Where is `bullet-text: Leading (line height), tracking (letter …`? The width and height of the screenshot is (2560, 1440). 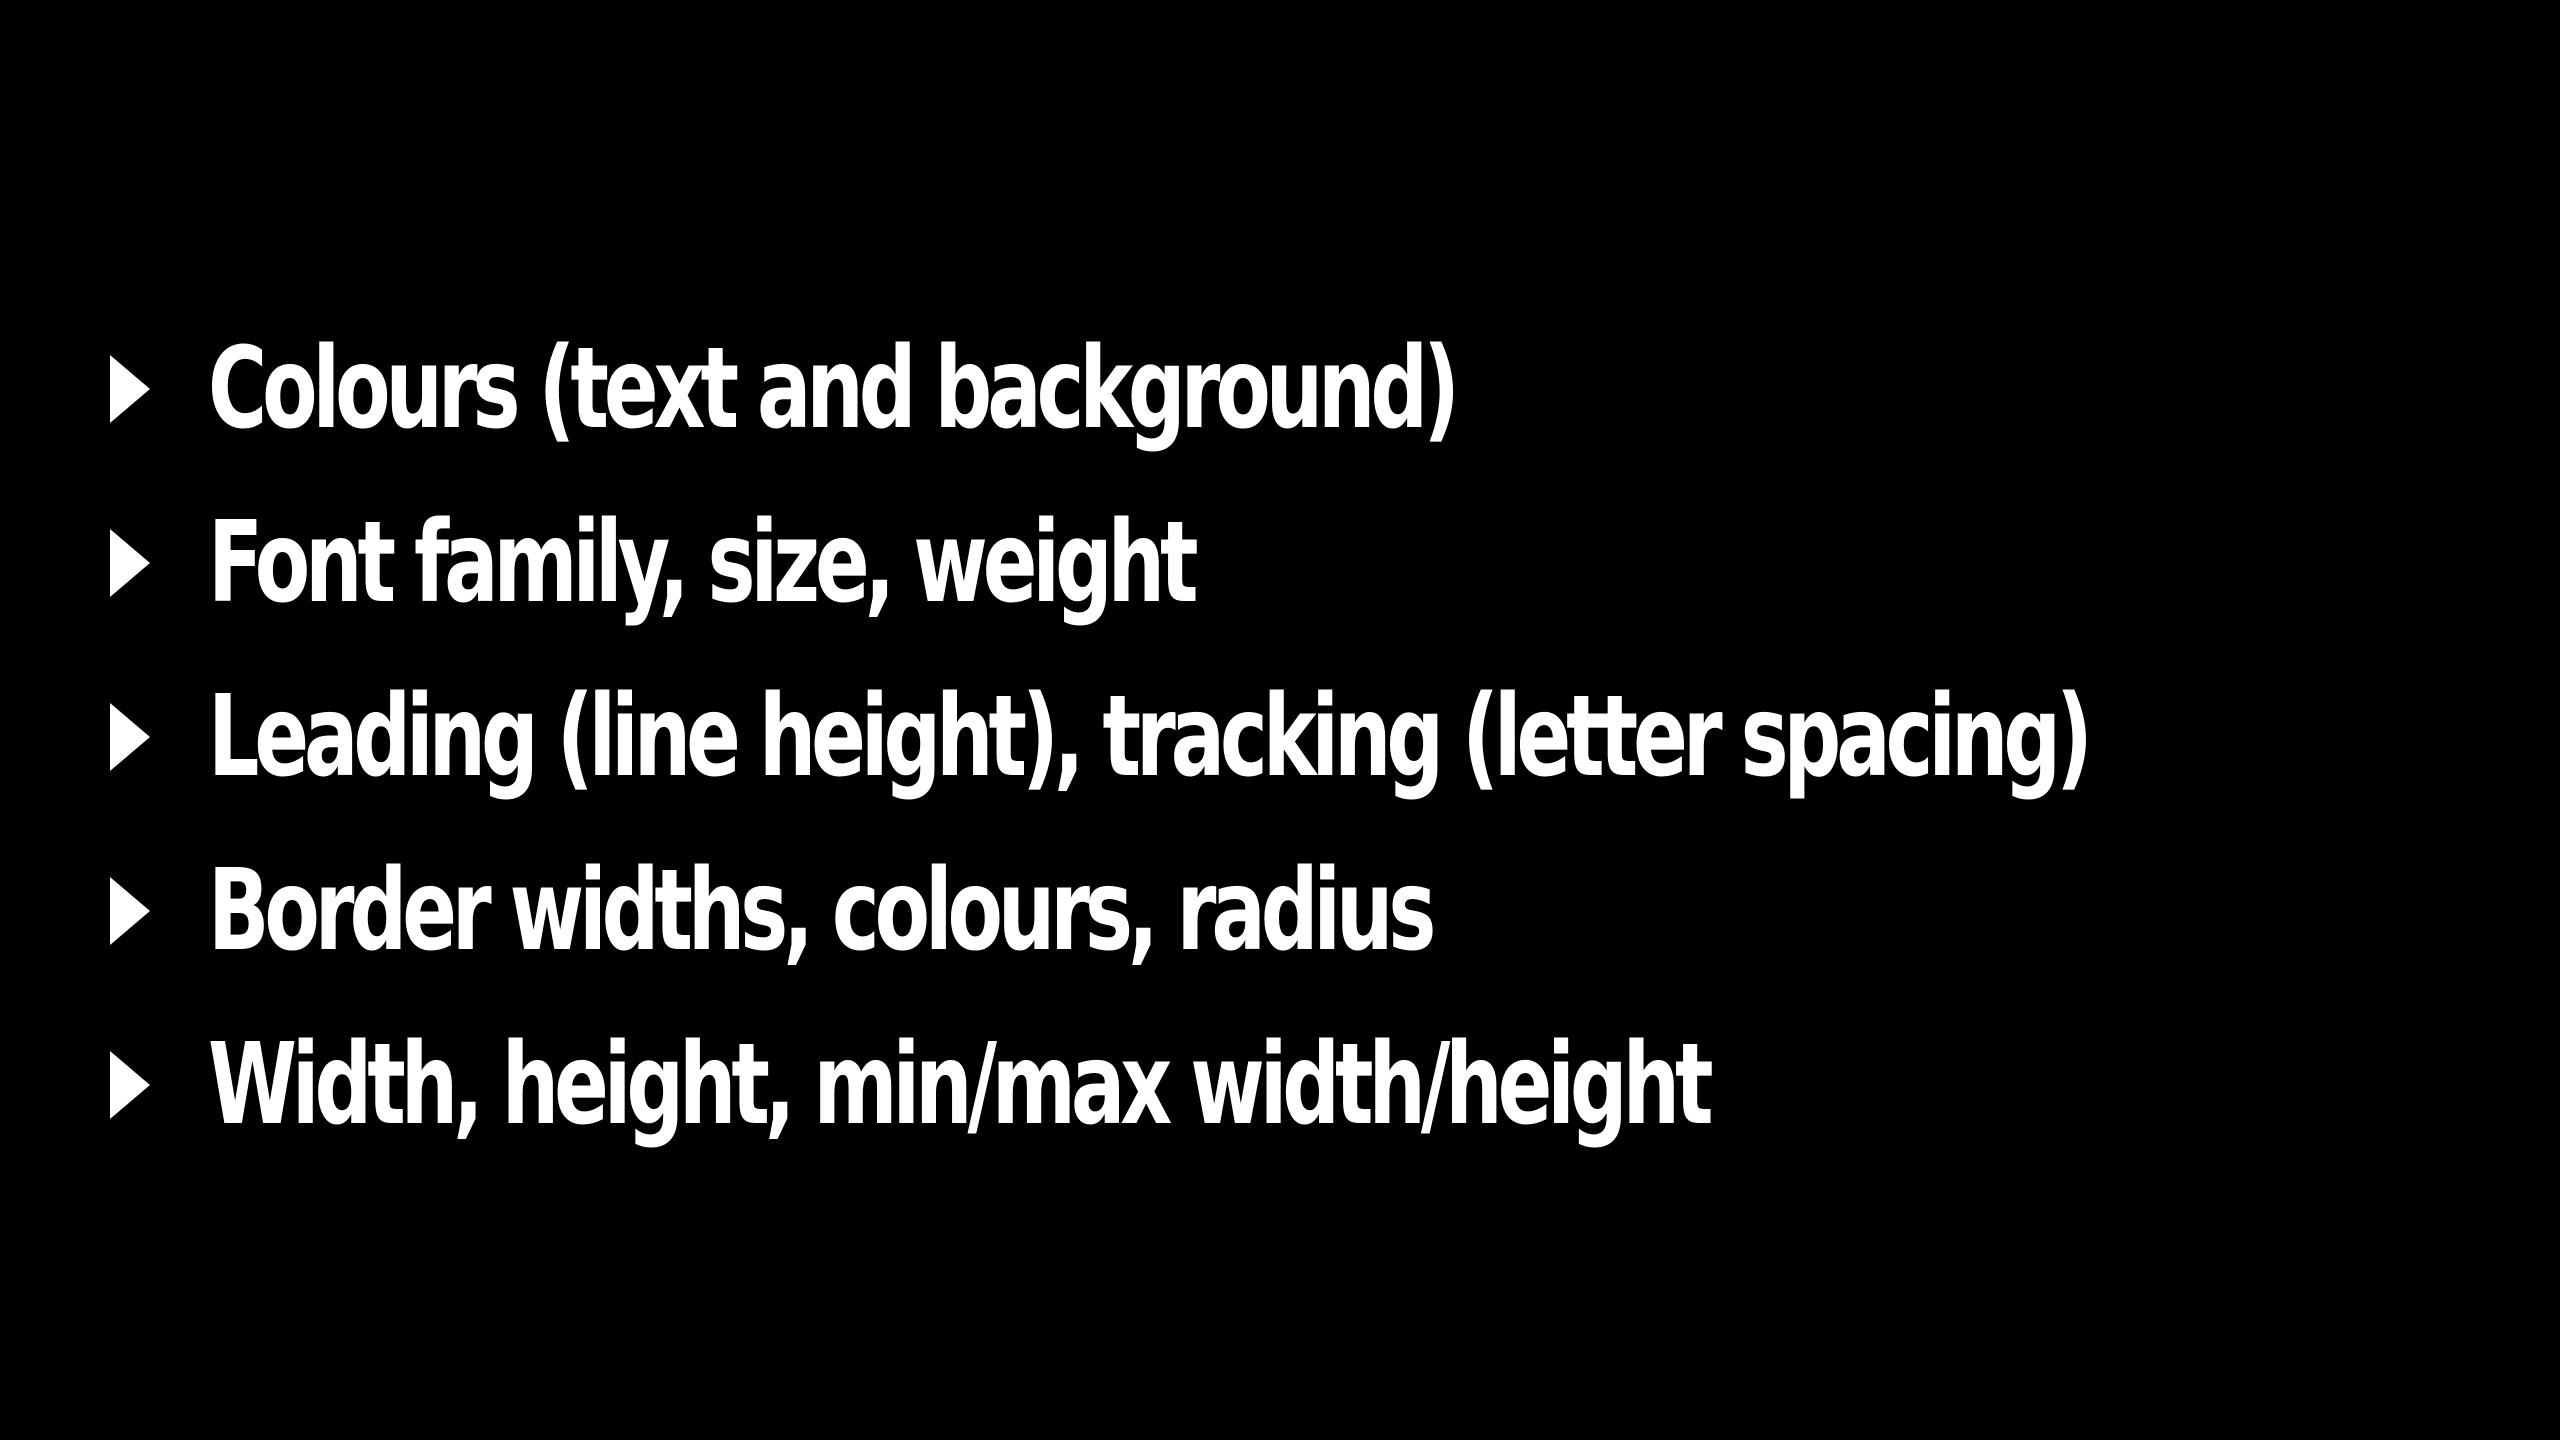
bullet-text: Leading (line height), tracking (letter … is located at coordinates (1150, 737).